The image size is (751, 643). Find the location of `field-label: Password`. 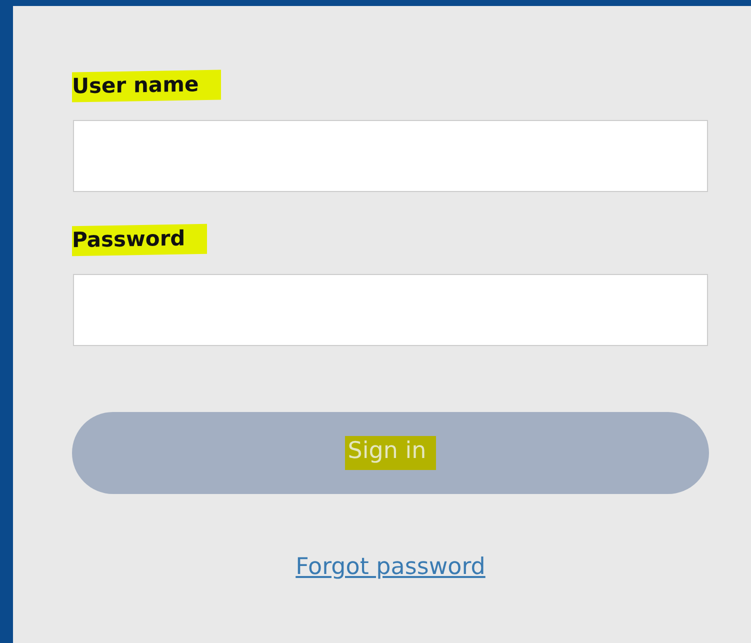

field-label: Password is located at coordinates (140, 240).